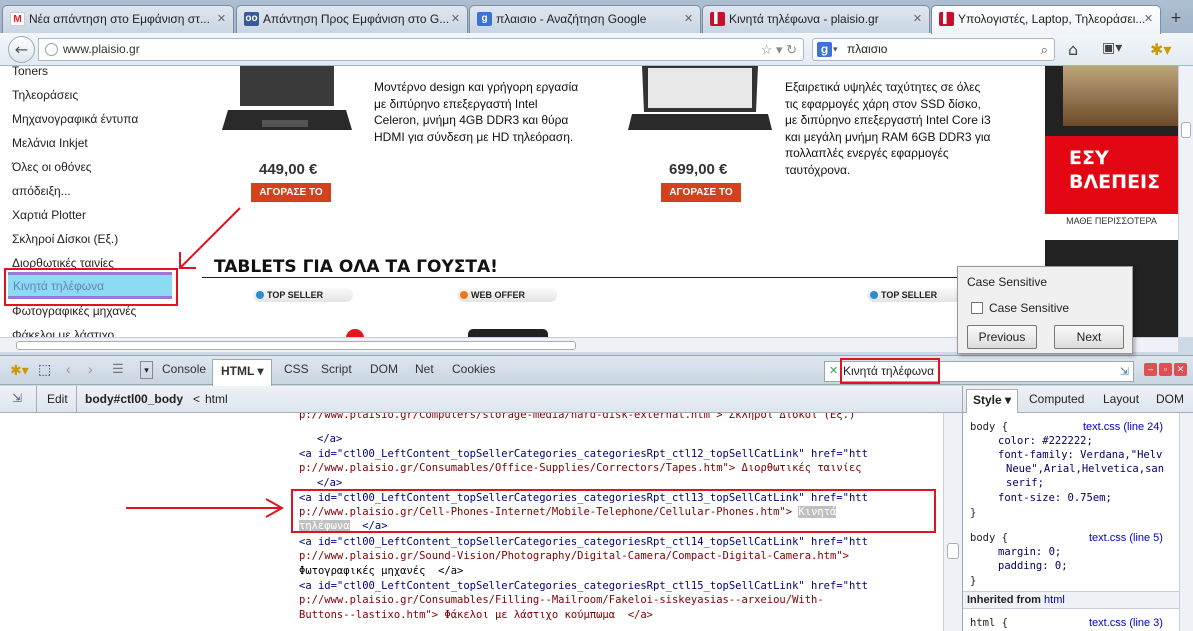 This screenshot has height=631, width=1193. Describe the element at coordinates (50, 143) in the screenshot. I see `category-link: Μελάνια Inkjet` at that location.